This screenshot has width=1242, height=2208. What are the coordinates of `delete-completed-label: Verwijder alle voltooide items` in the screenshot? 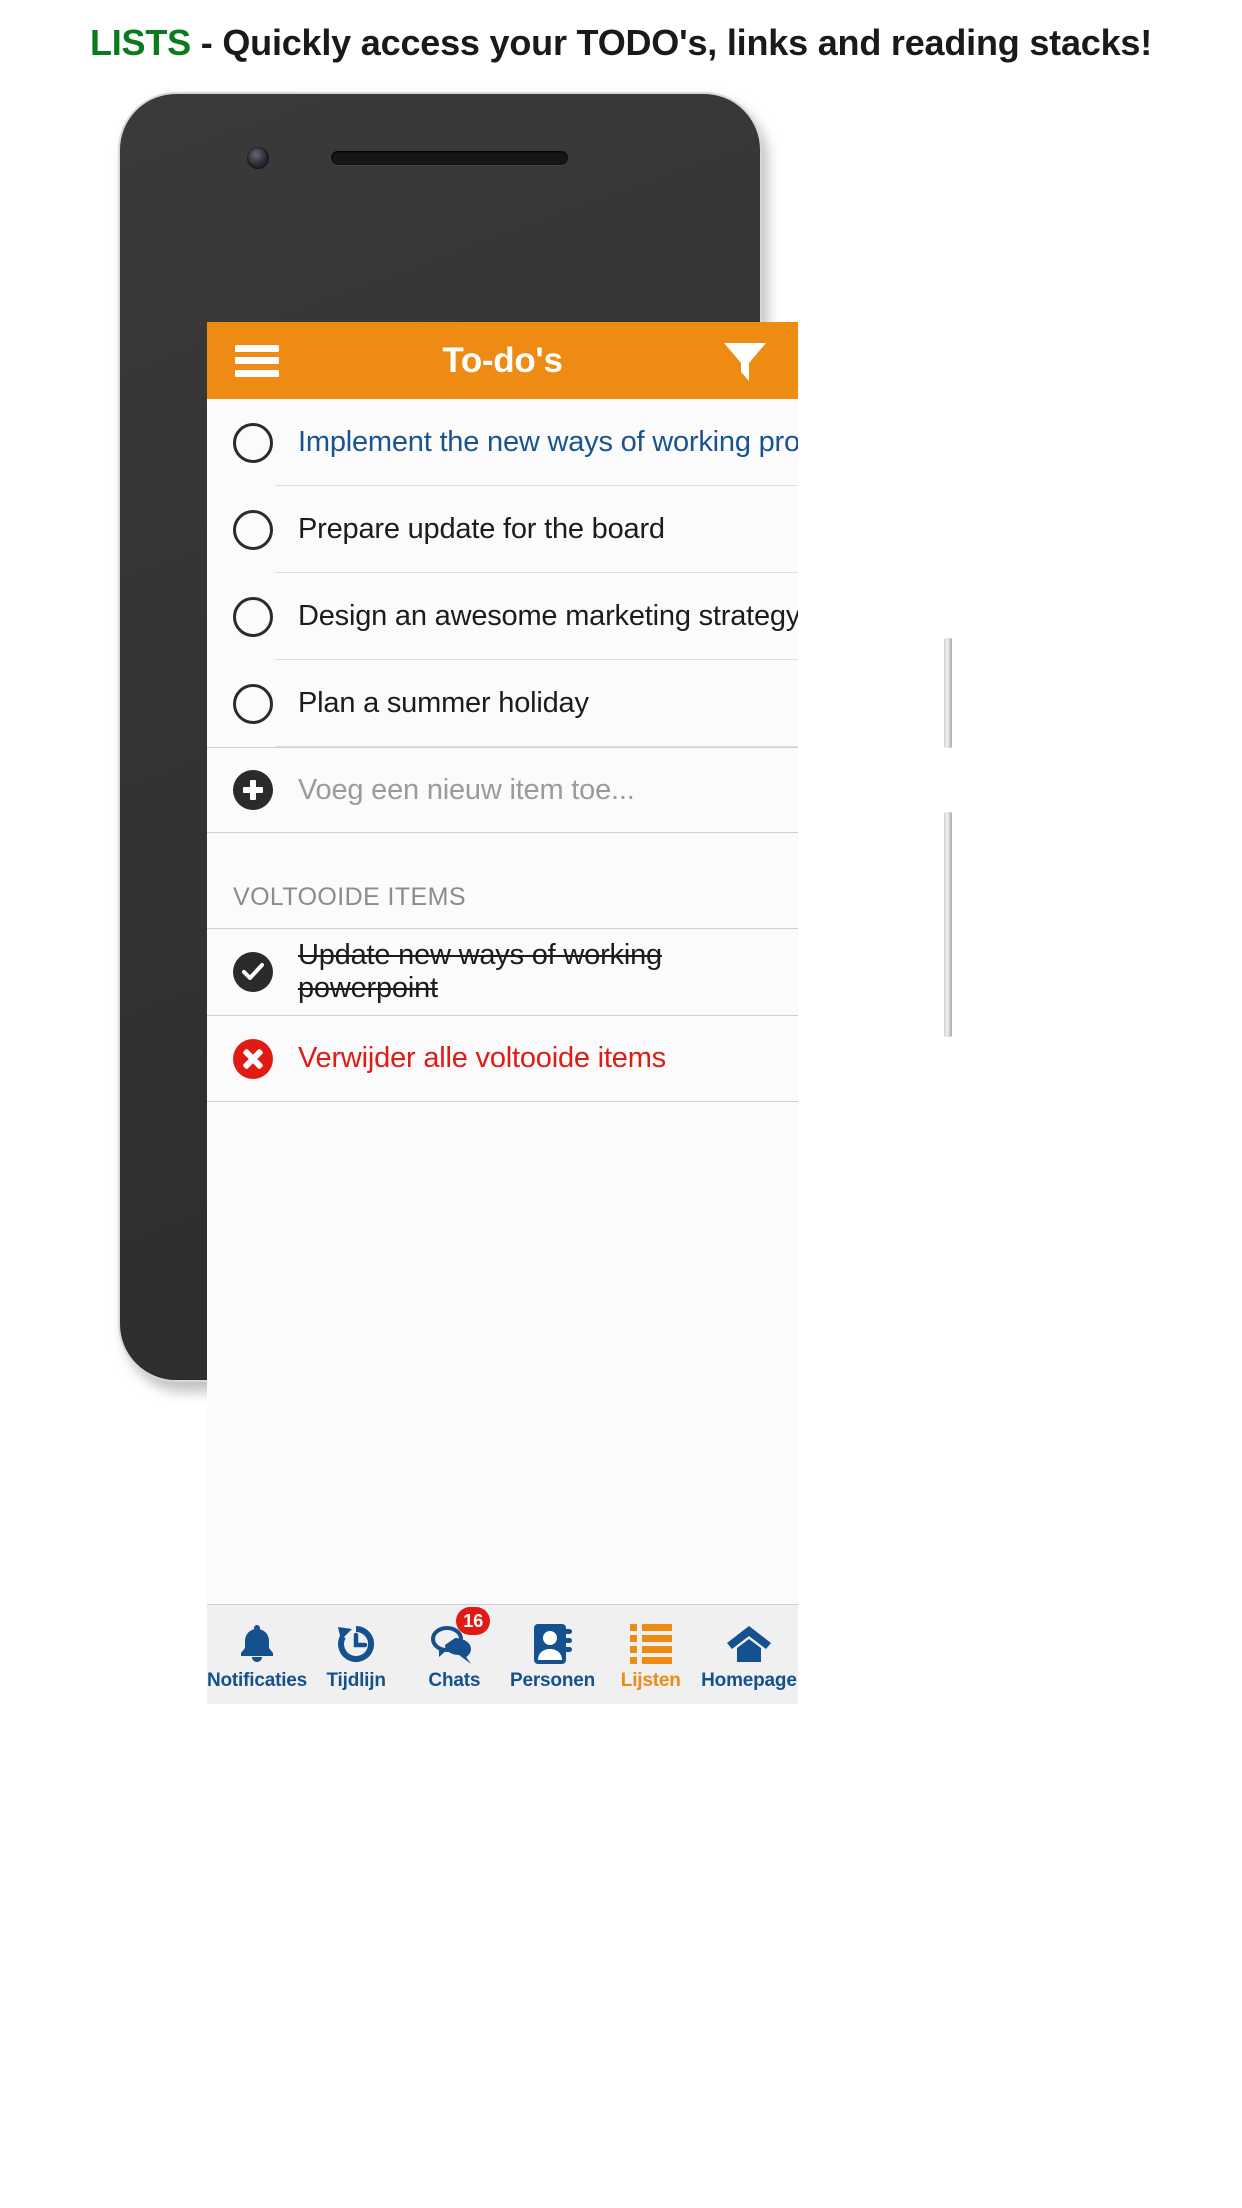 It's located at (482, 1058).